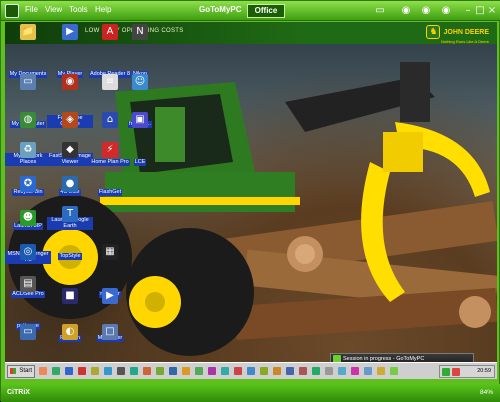 This screenshot has width=500, height=402. What do you see at coordinates (70, 150) in the screenshot?
I see `elite-icon: ◆` at bounding box center [70, 150].